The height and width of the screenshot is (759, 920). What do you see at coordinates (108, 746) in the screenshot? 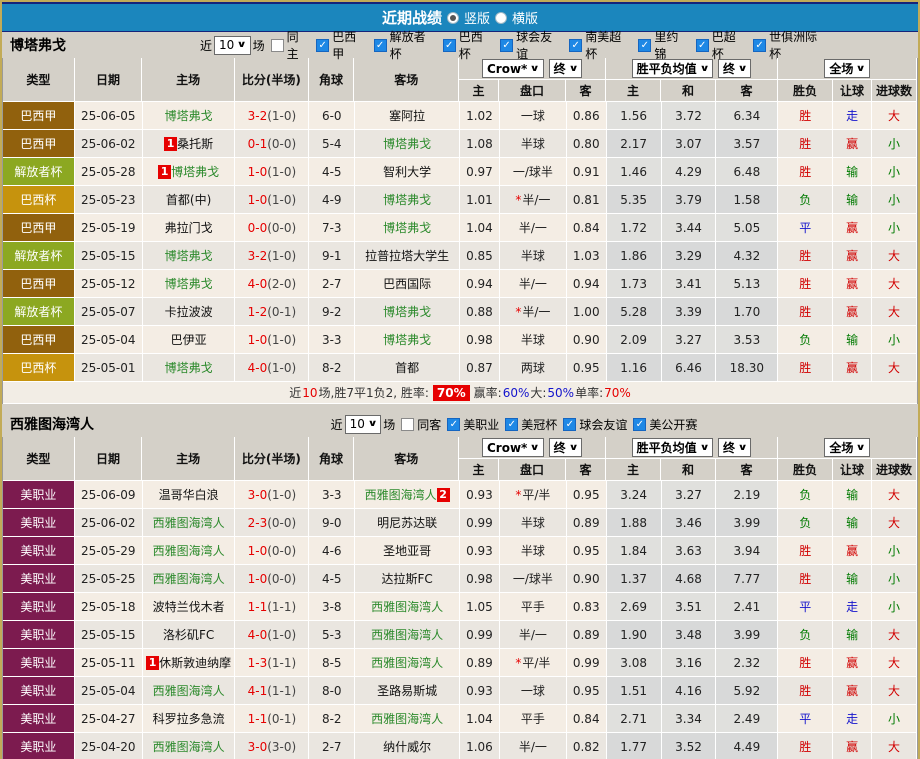
I see `date-cell: 25-04-20` at bounding box center [108, 746].